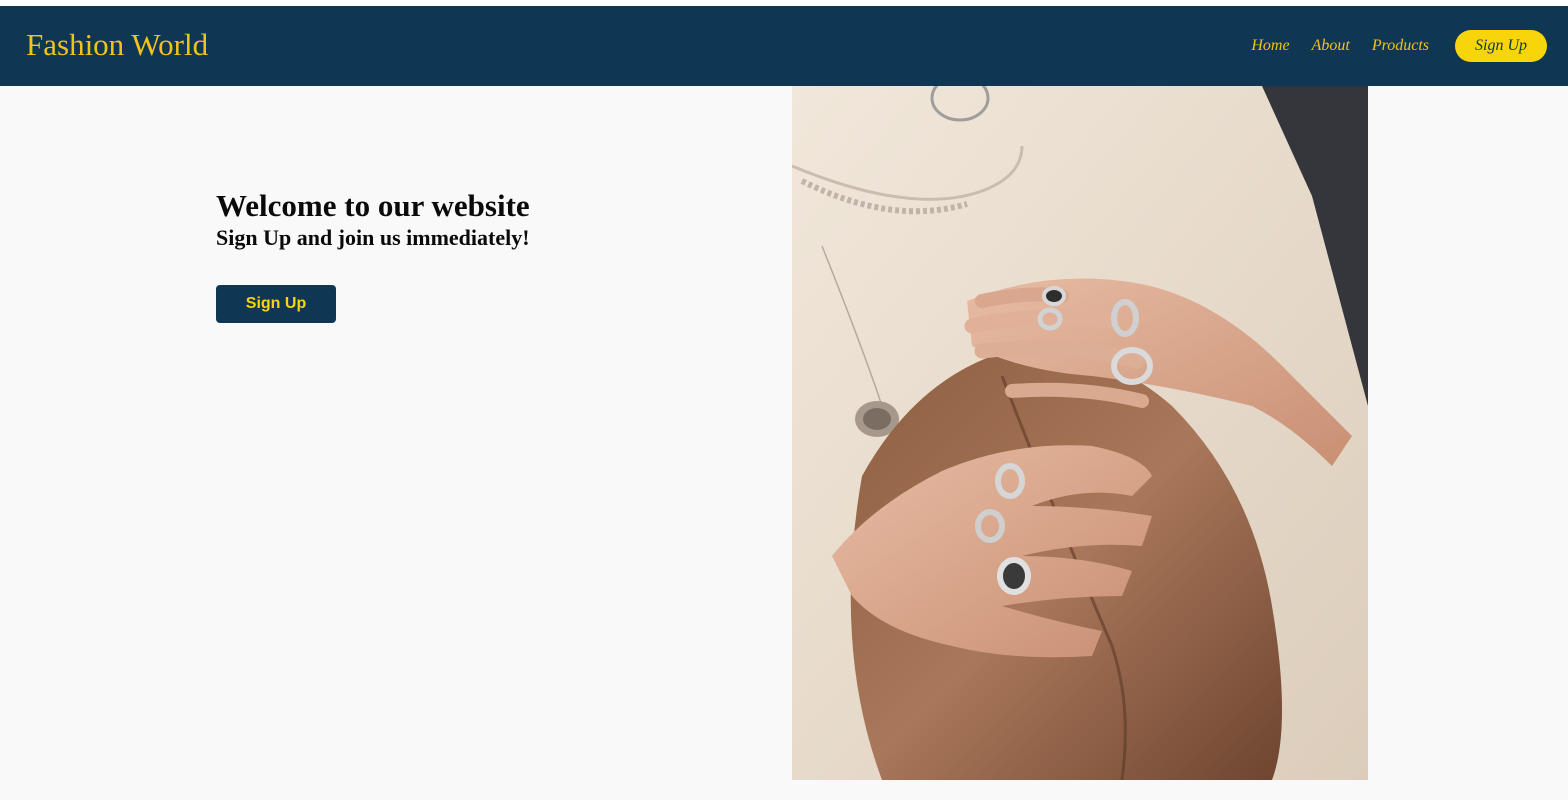  What do you see at coordinates (1270, 46) in the screenshot?
I see `nav-link-home: Home` at bounding box center [1270, 46].